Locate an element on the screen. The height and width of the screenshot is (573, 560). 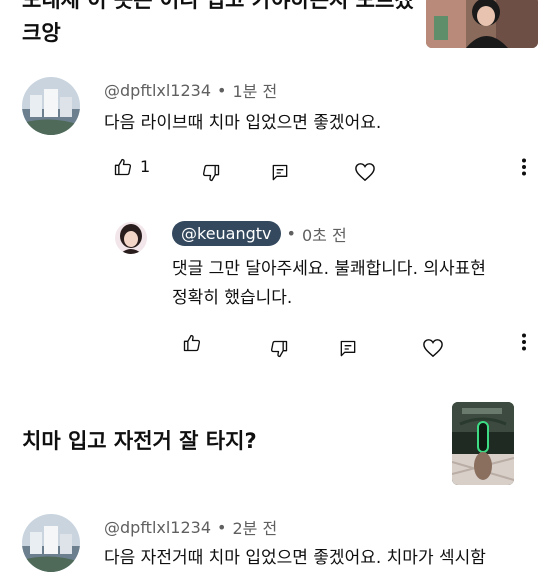
comment-time: 2분 전 is located at coordinates (255, 528).